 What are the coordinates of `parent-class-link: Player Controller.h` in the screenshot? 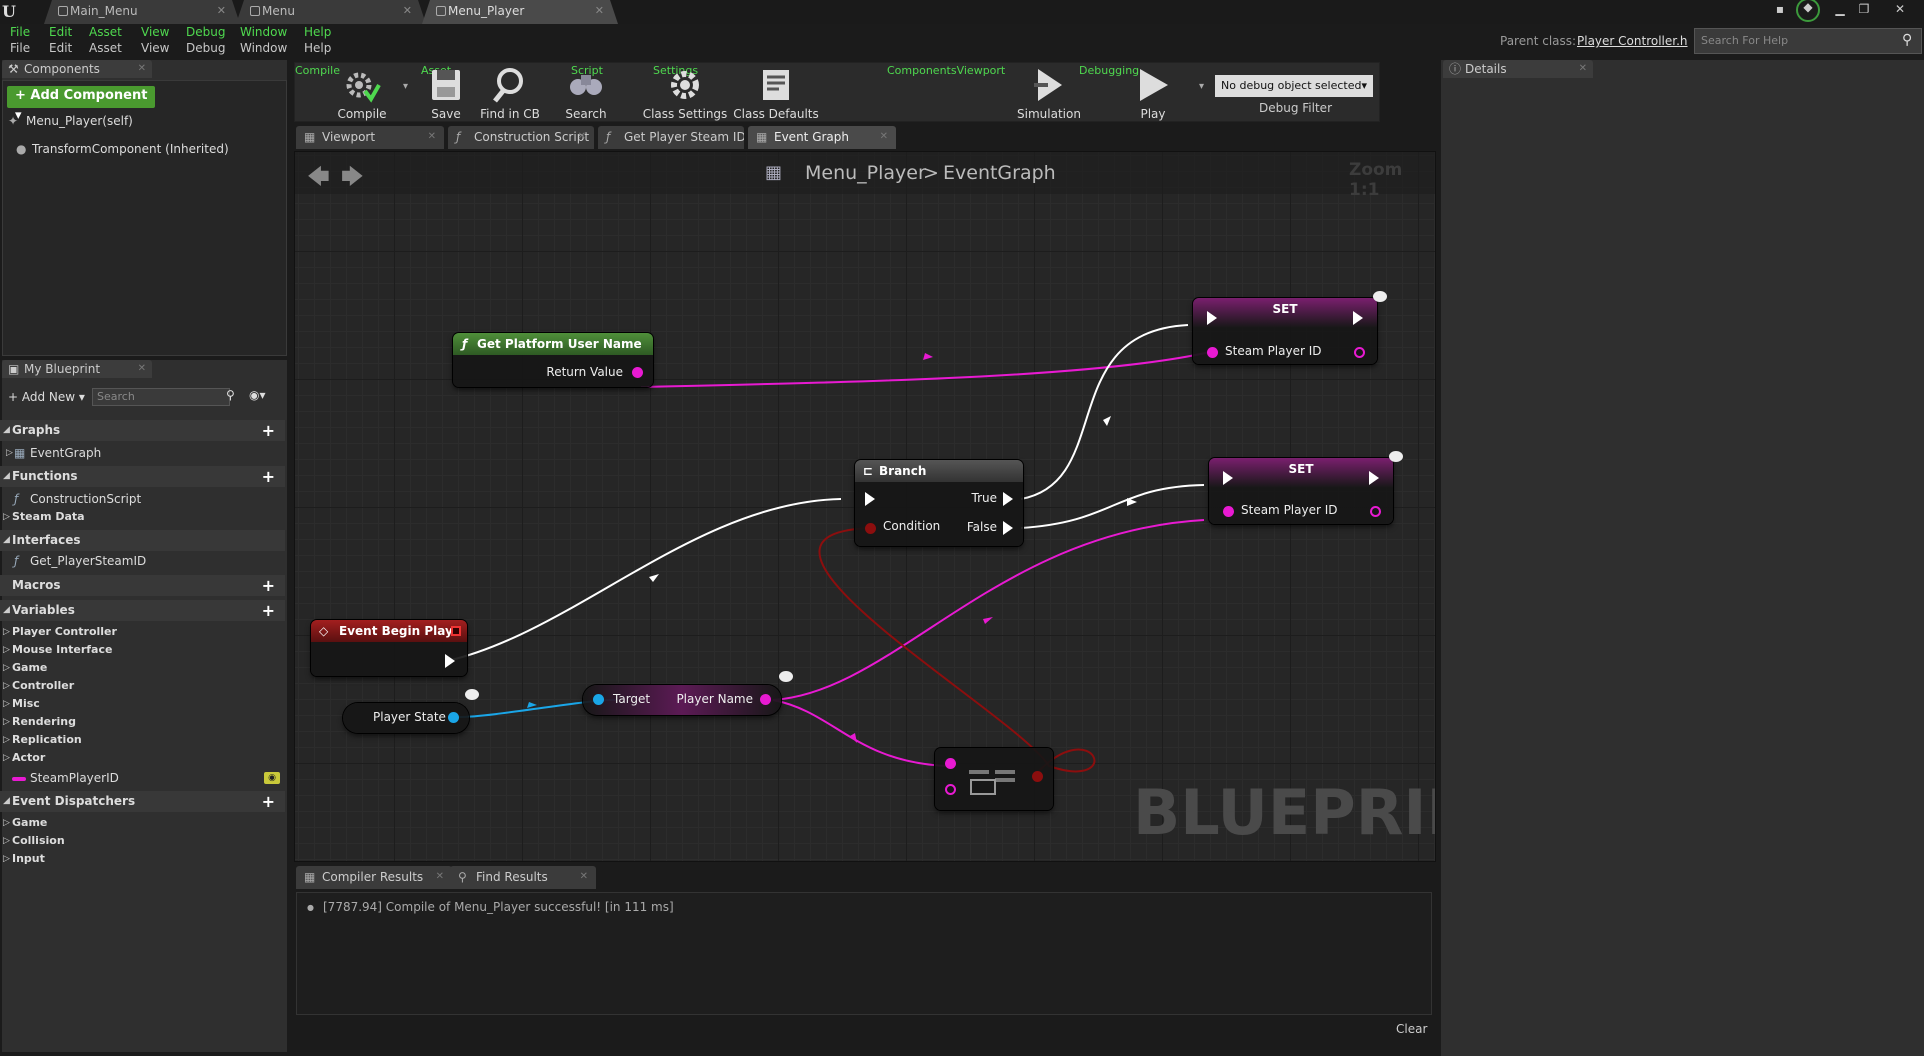 It's located at (1632, 41).